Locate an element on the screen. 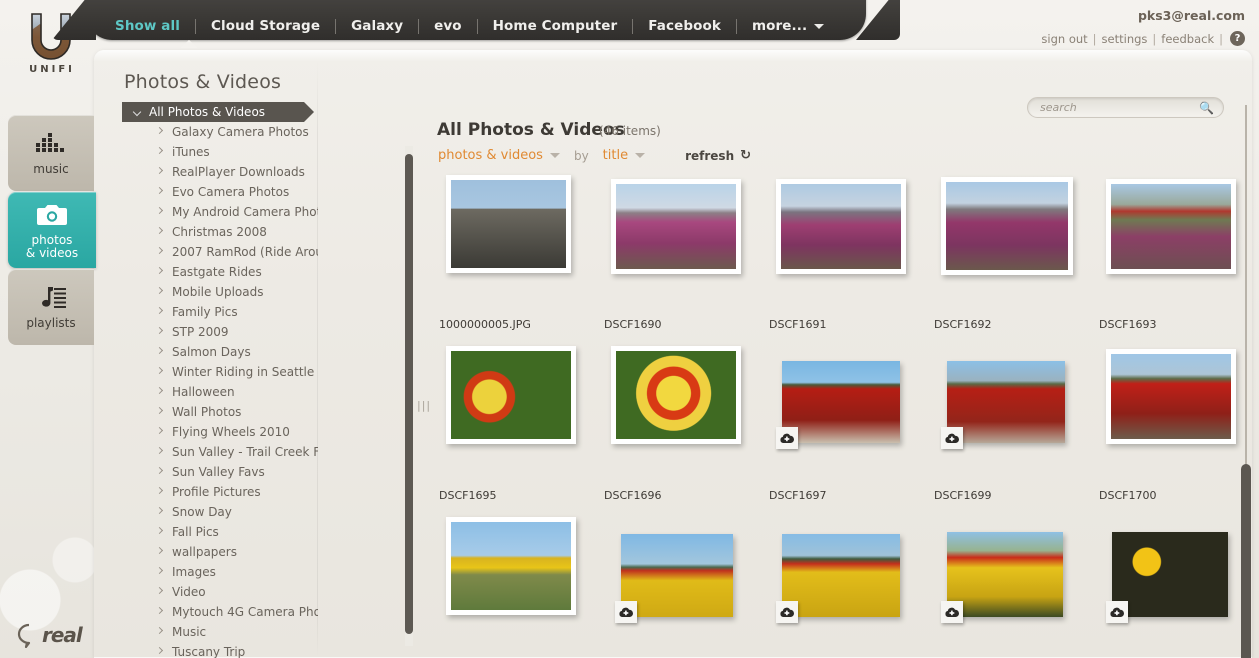  sidebar-item-all-photos-videos: All Photos & Videos is located at coordinates (218, 112).